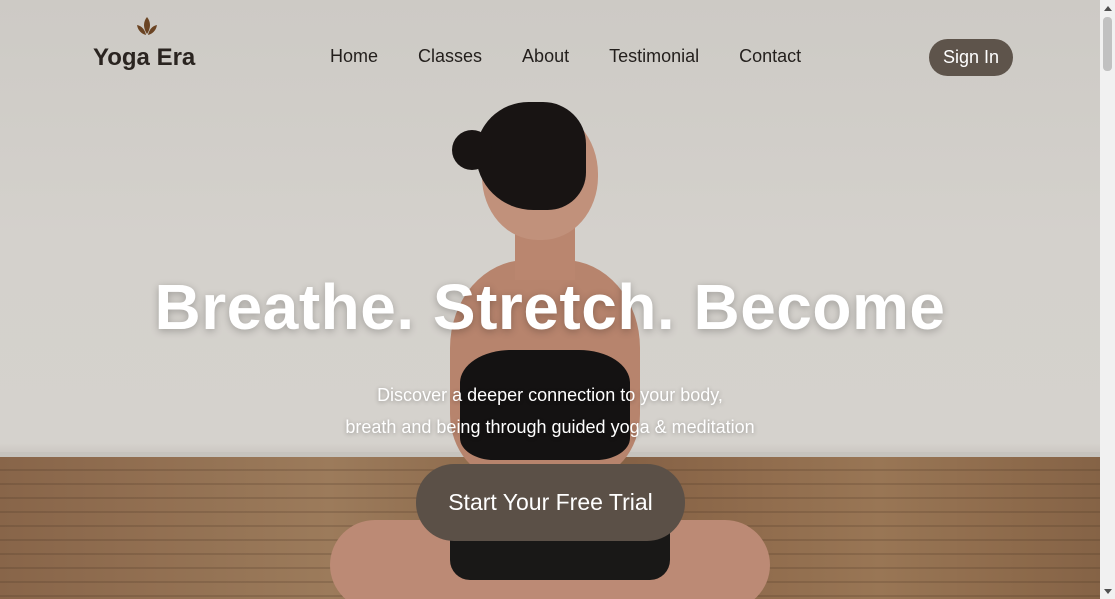  Describe the element at coordinates (450, 56) in the screenshot. I see `nav-item-classes: Classes` at that location.